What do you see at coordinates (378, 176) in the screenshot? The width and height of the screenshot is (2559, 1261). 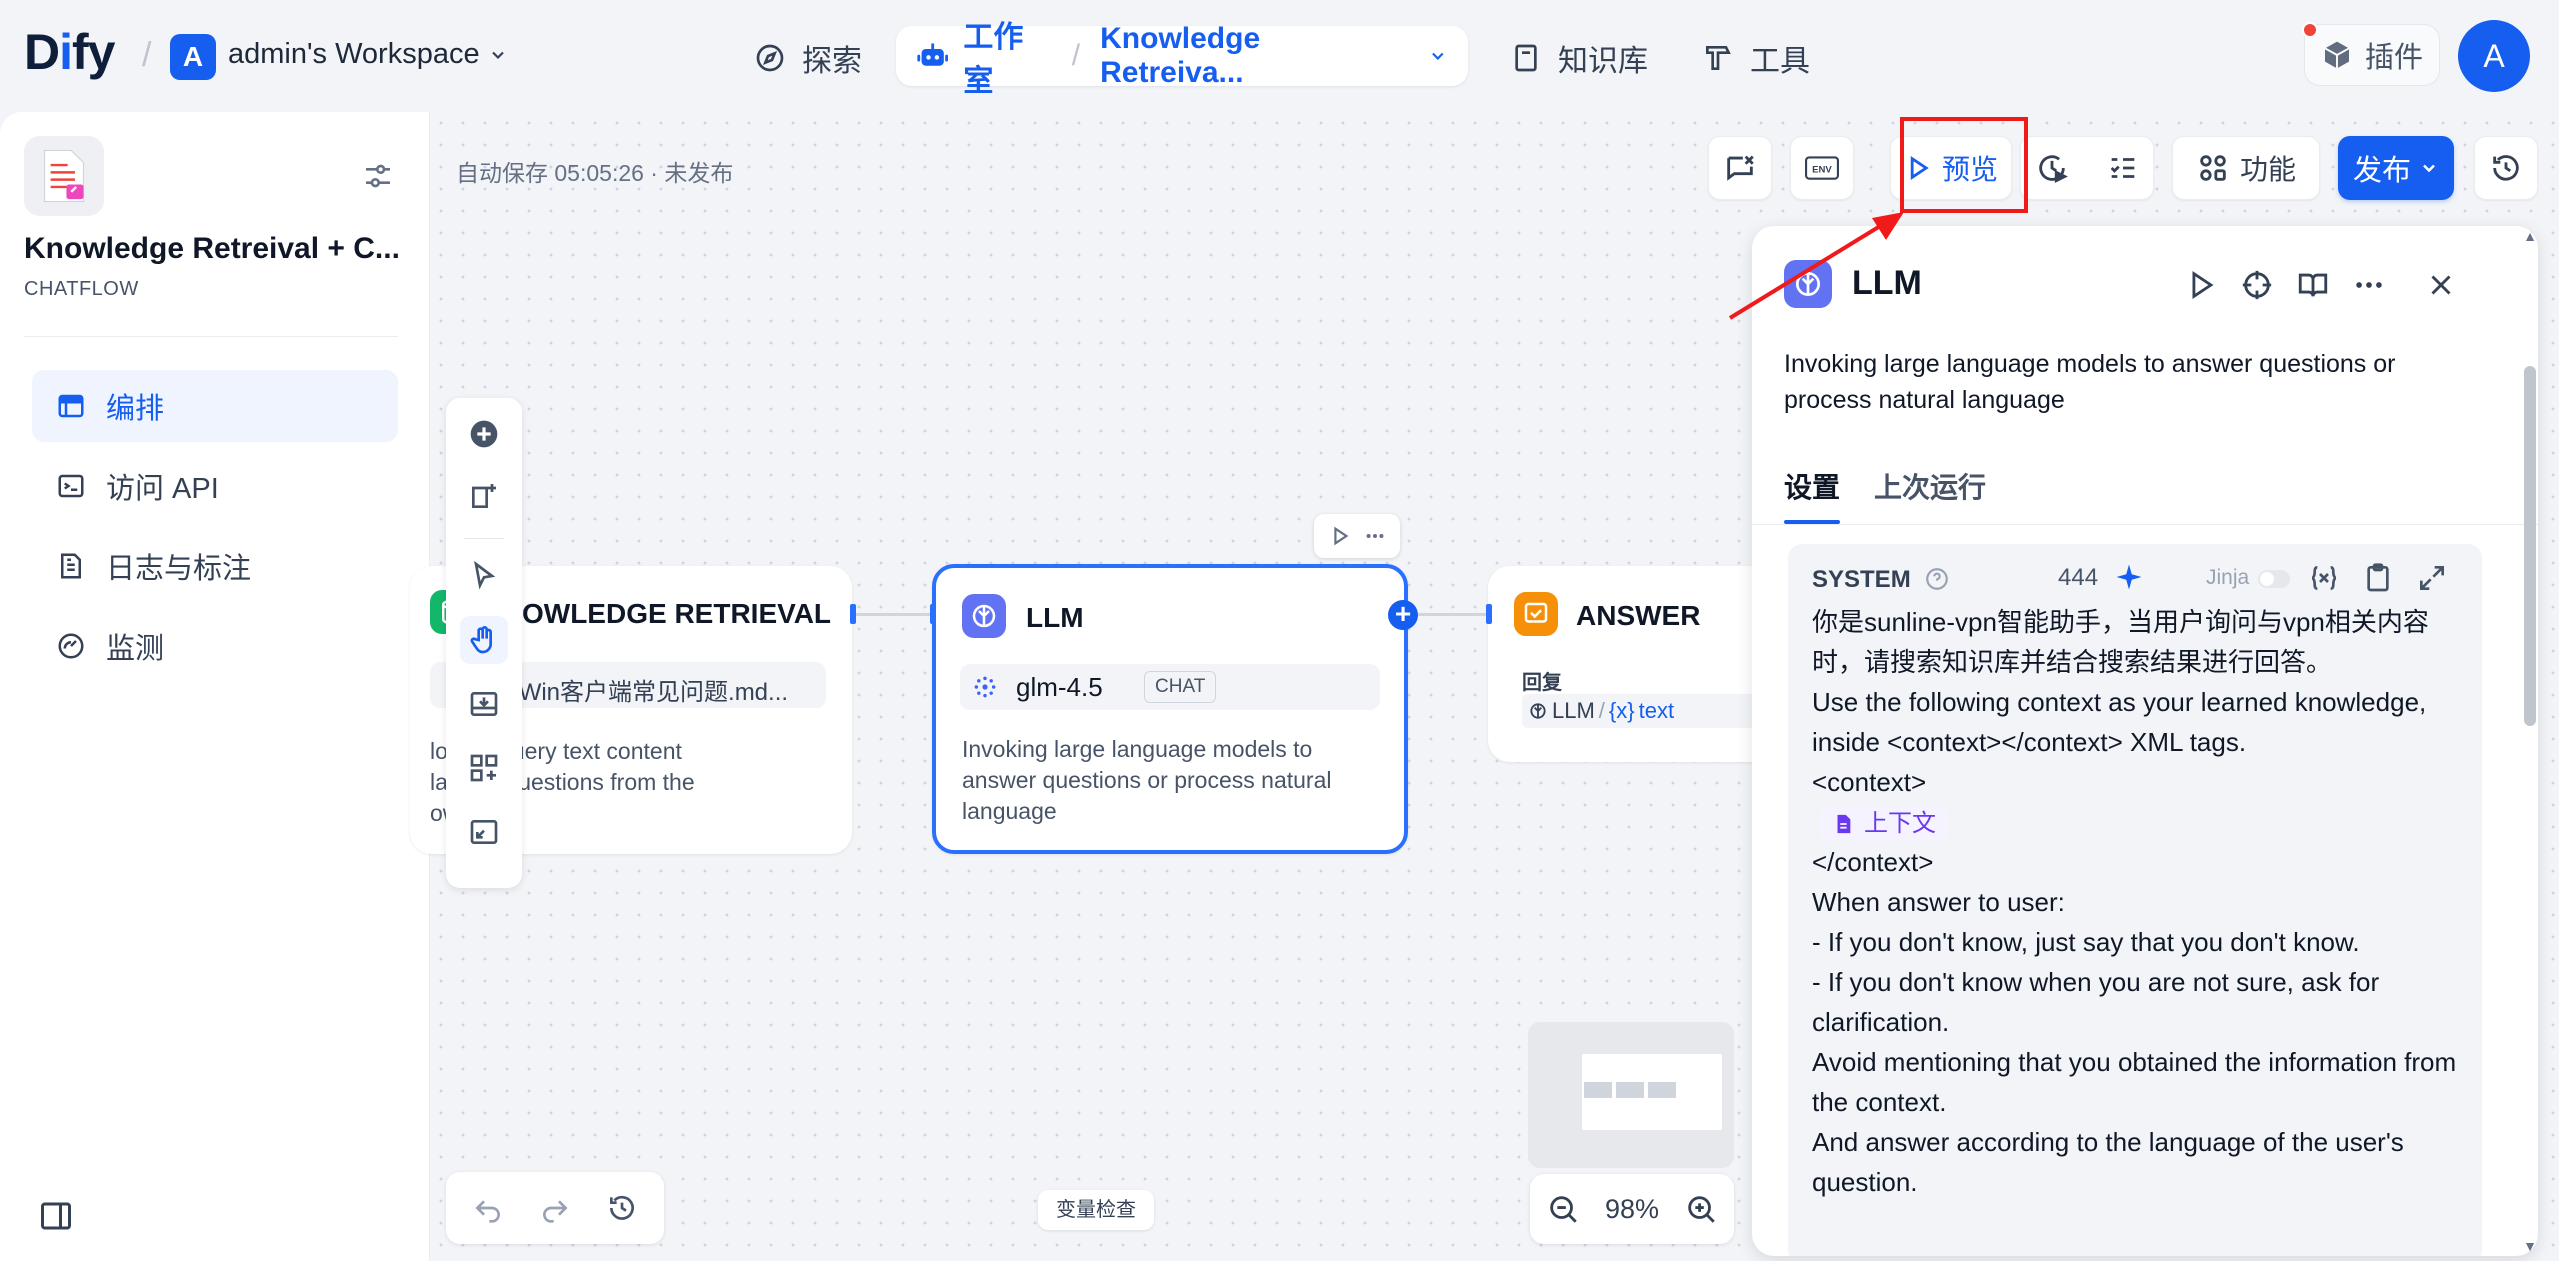 I see `sliders-icon` at bounding box center [378, 176].